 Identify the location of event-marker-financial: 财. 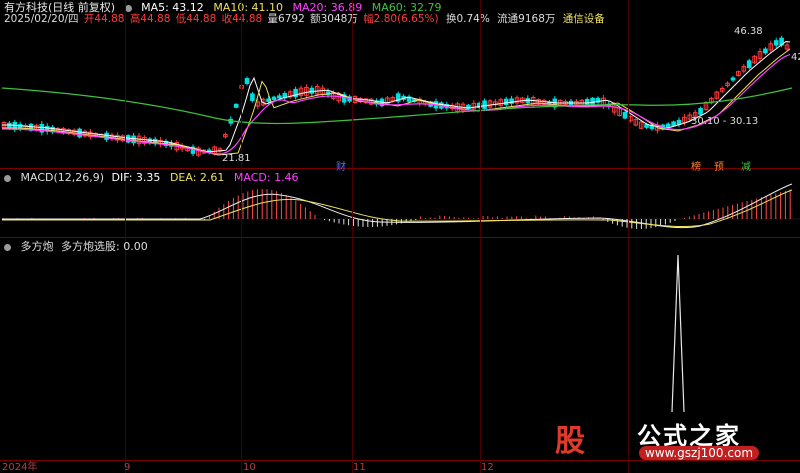
(341, 165).